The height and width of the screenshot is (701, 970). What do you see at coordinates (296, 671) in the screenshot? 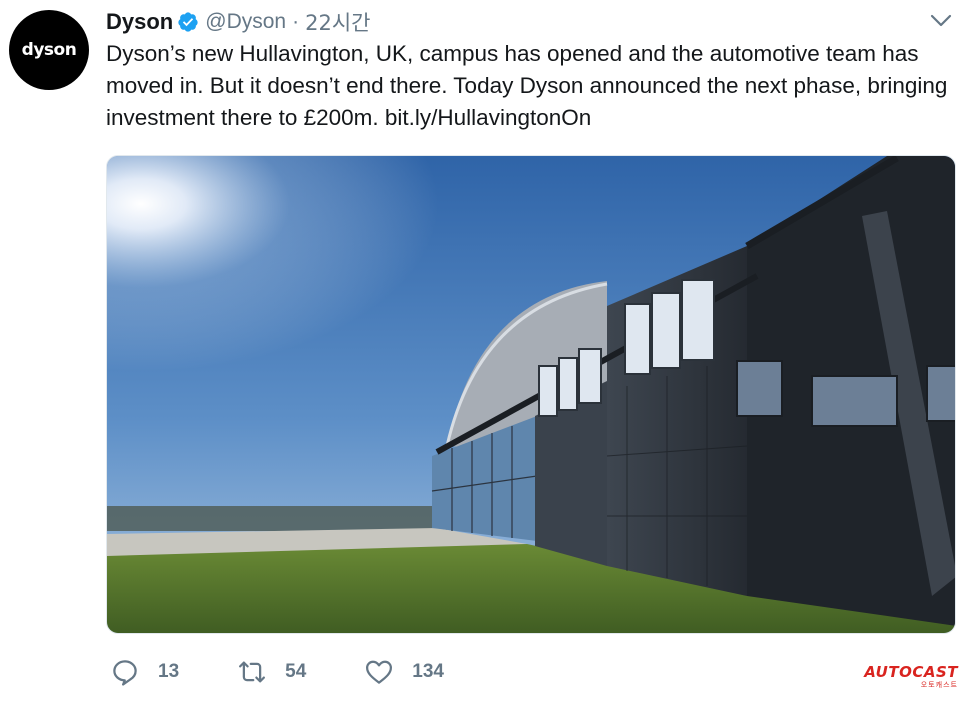
I see `retweet-count: 54` at bounding box center [296, 671].